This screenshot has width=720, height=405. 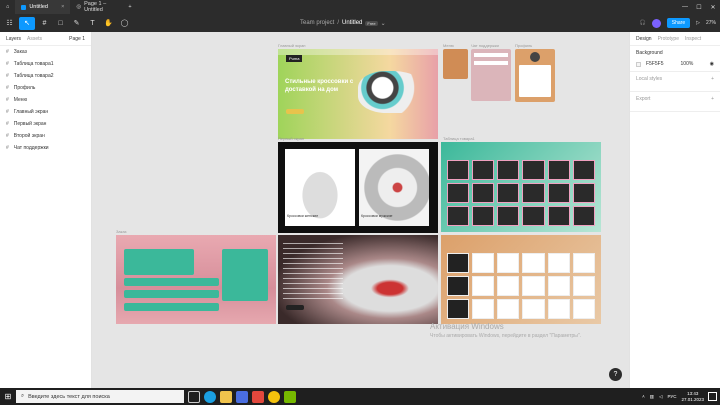 What do you see at coordinates (290, 396) in the screenshot?
I see `nvidia-icon` at bounding box center [290, 396].